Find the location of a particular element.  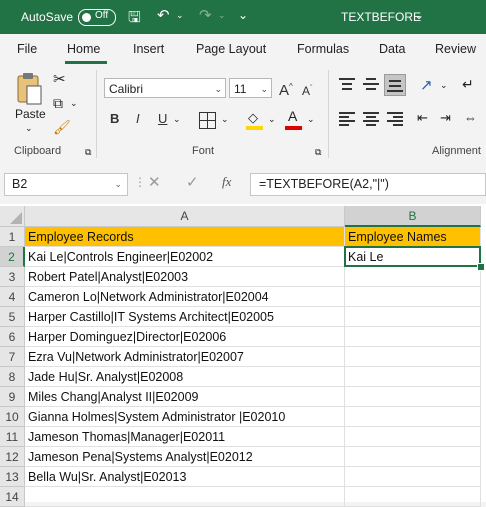

align-left-icon is located at coordinates (347, 119).